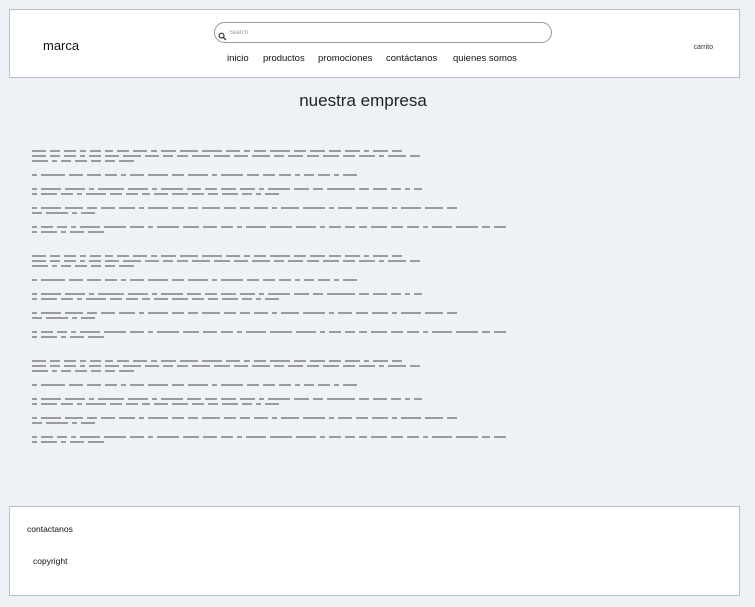  I want to click on search-bar, so click(383, 32).